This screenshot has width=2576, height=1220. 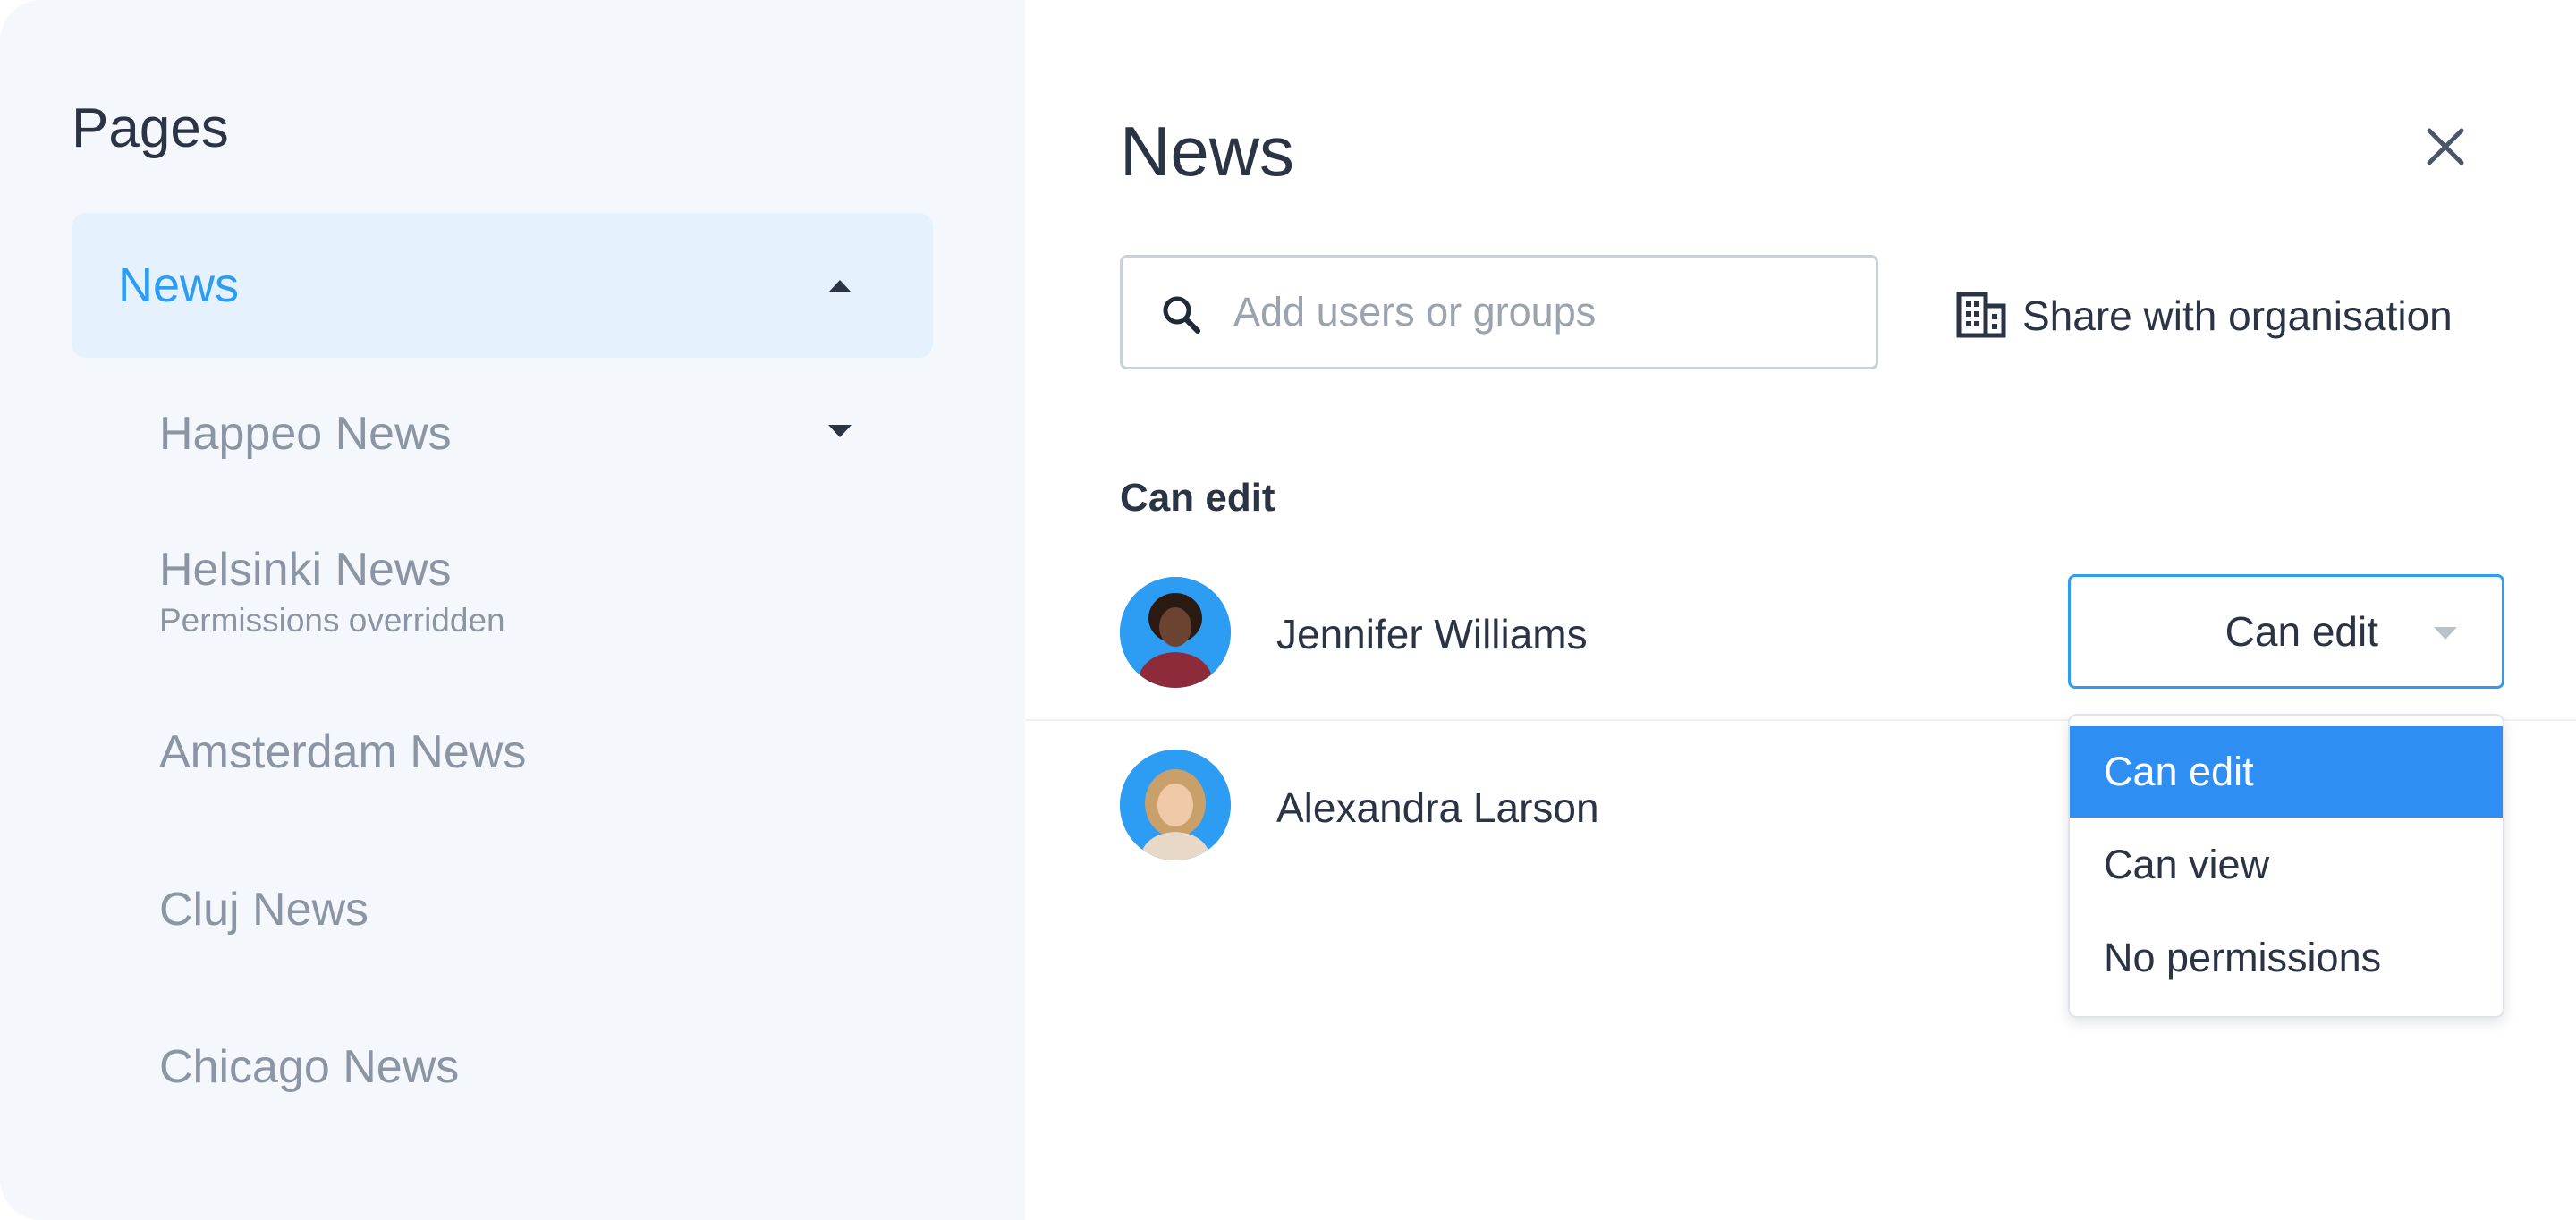 What do you see at coordinates (1437, 807) in the screenshot?
I see `user-name: Alexandra Larson` at bounding box center [1437, 807].